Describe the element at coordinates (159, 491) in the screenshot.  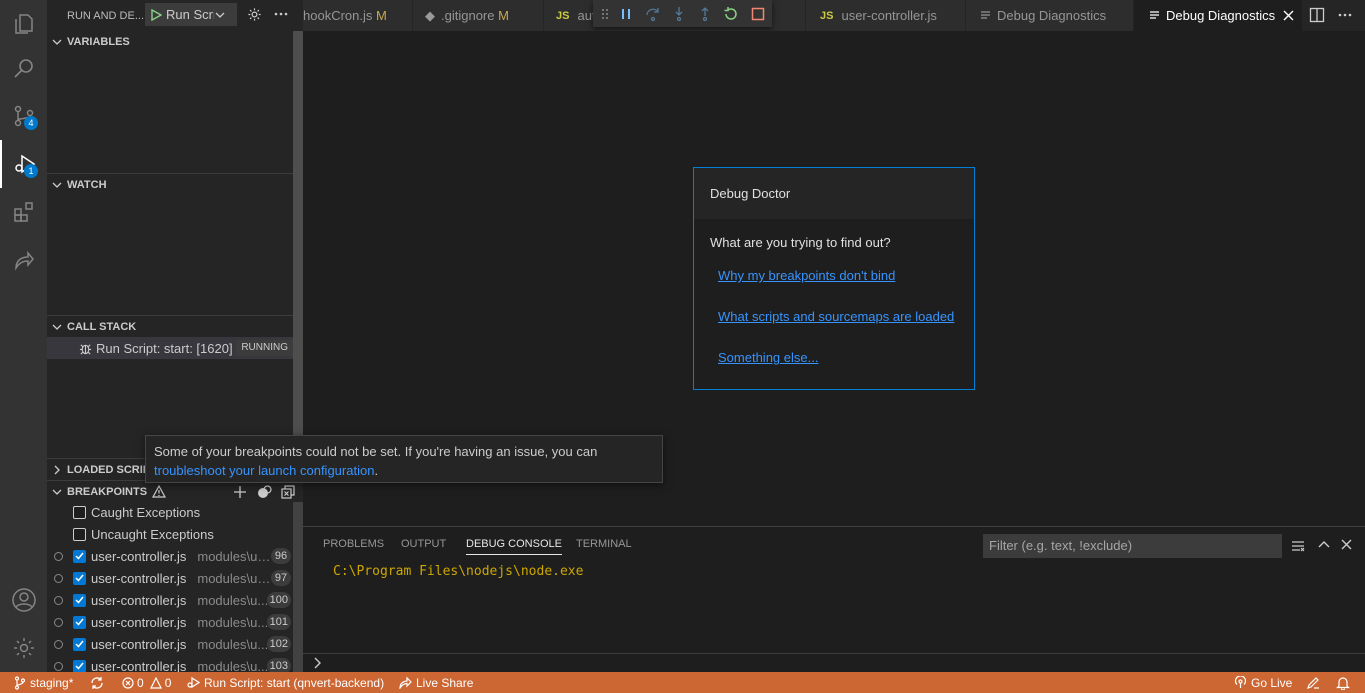
I see `warning-icon` at that location.